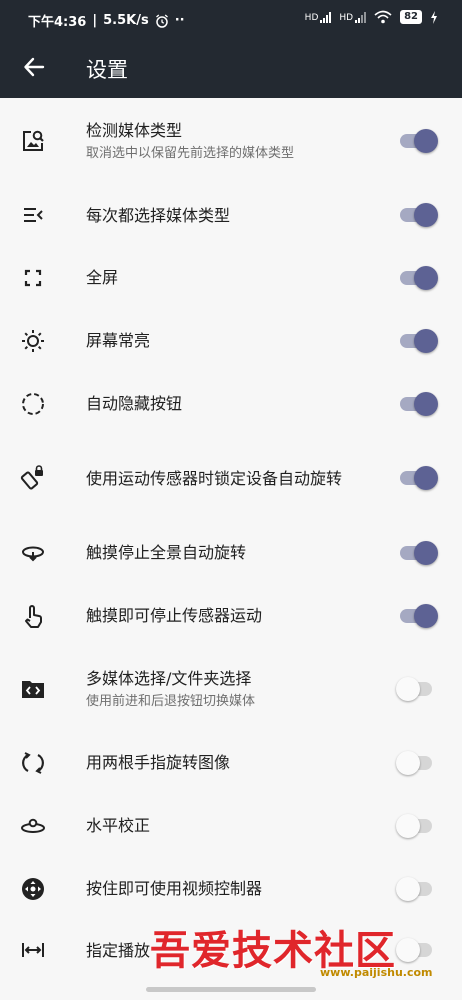 This screenshot has width=462, height=1000. What do you see at coordinates (371, 17) in the screenshot?
I see `status-right: HD HD 82` at bounding box center [371, 17].